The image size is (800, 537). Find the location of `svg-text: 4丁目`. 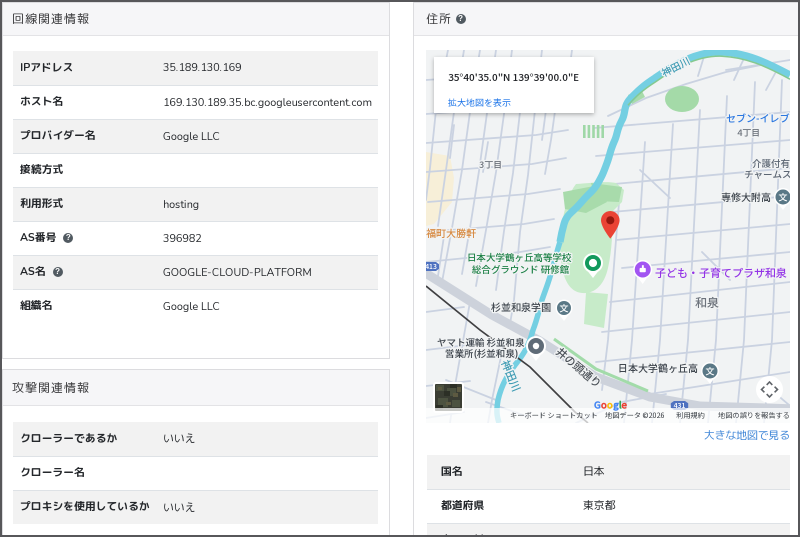

svg-text: 4丁目 is located at coordinates (748, 132).